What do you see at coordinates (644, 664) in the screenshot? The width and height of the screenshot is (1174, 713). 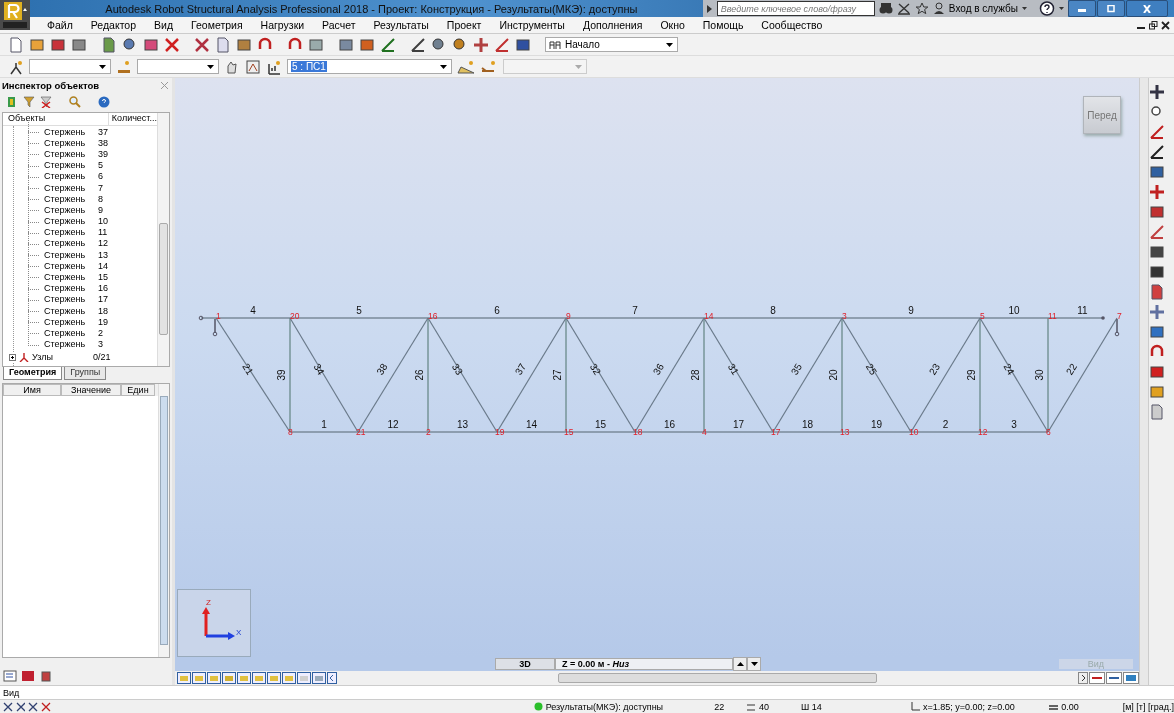 I see `plane-field: Z = 0.00 м - Низ` at bounding box center [644, 664].